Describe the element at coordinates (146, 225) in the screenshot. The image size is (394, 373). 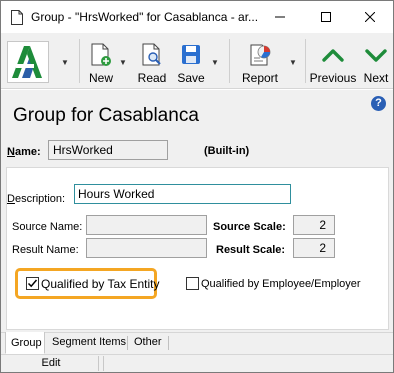
I see `source-name-field` at that location.